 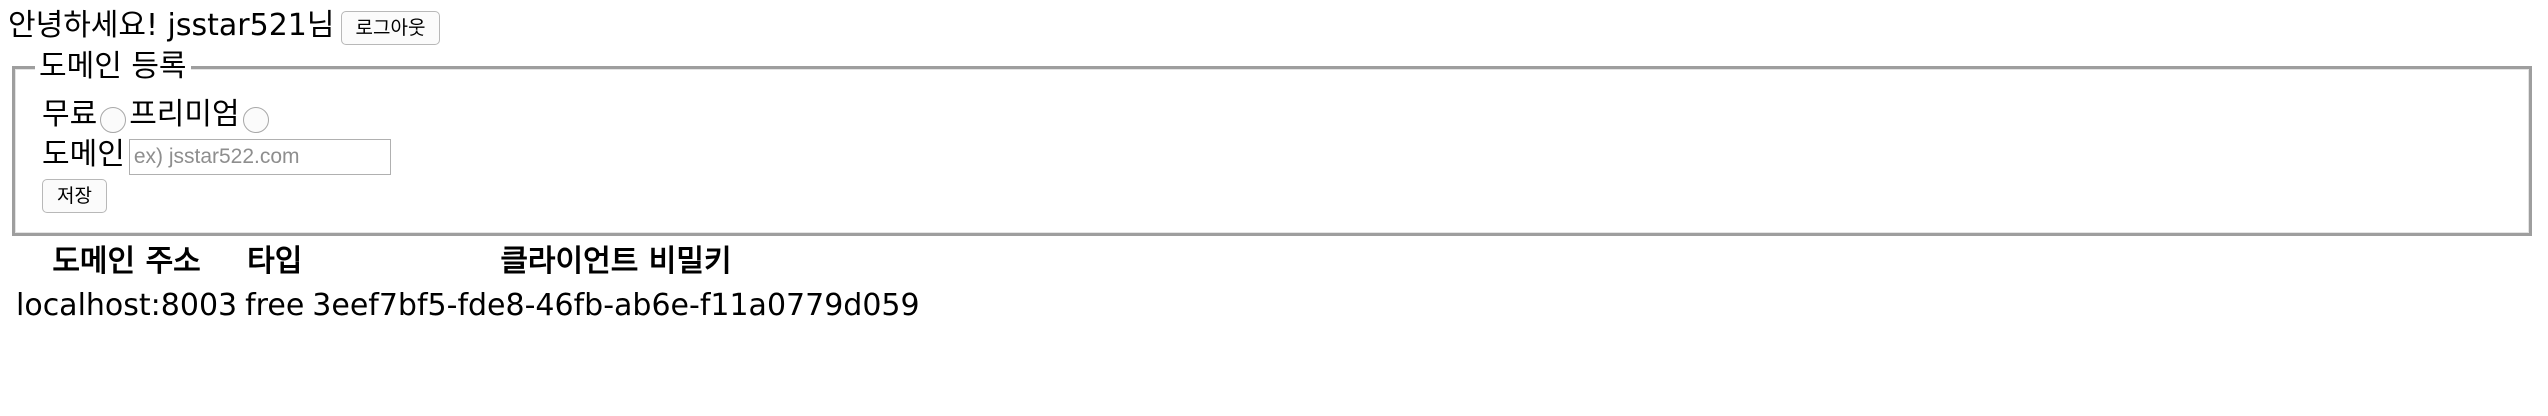 I want to click on table-header-row: 도메인 주소 타입 클라이언트 비밀키, so click(x=468, y=262).